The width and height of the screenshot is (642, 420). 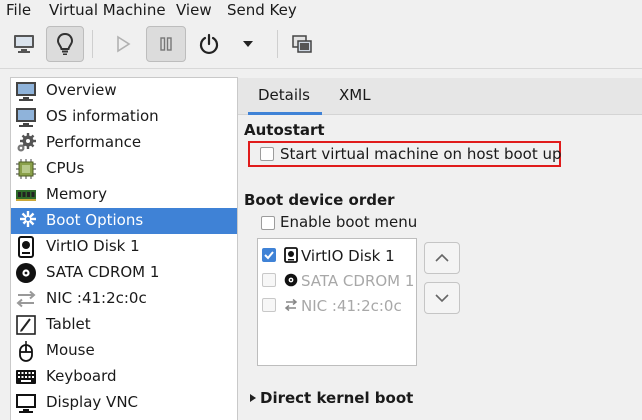 I want to click on sidebar-item-label: VirtIO Disk 1, so click(x=93, y=246).